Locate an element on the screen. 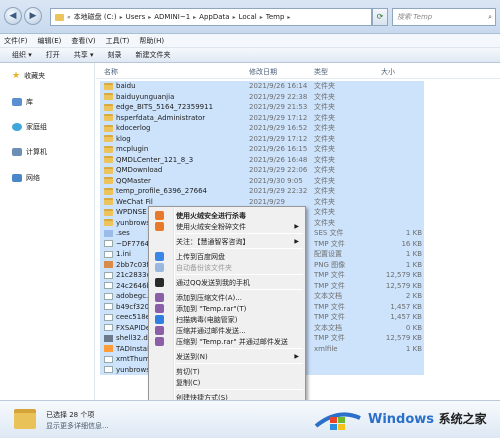 The width and height of the screenshot is (500, 438). menu-file: 文件(F) is located at coordinates (16, 41).